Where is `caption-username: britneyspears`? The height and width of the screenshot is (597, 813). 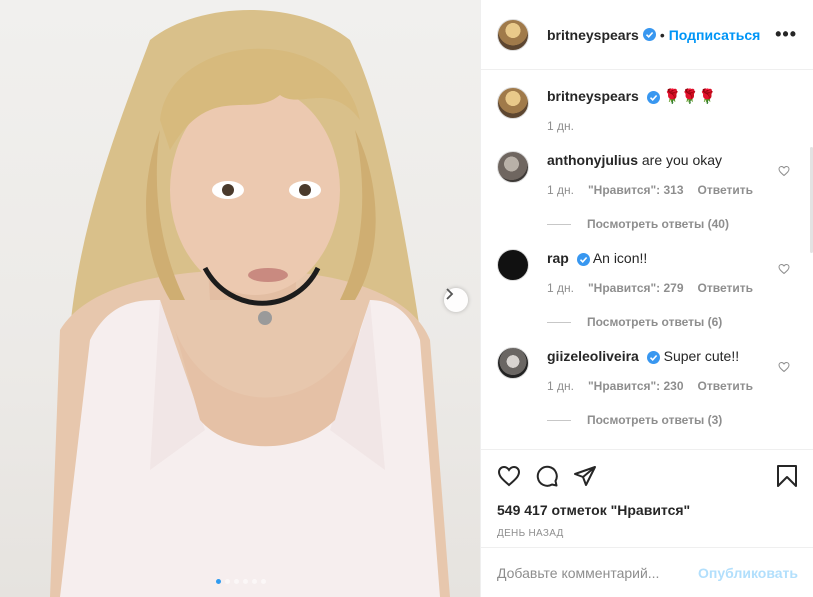 caption-username: britneyspears is located at coordinates (593, 96).